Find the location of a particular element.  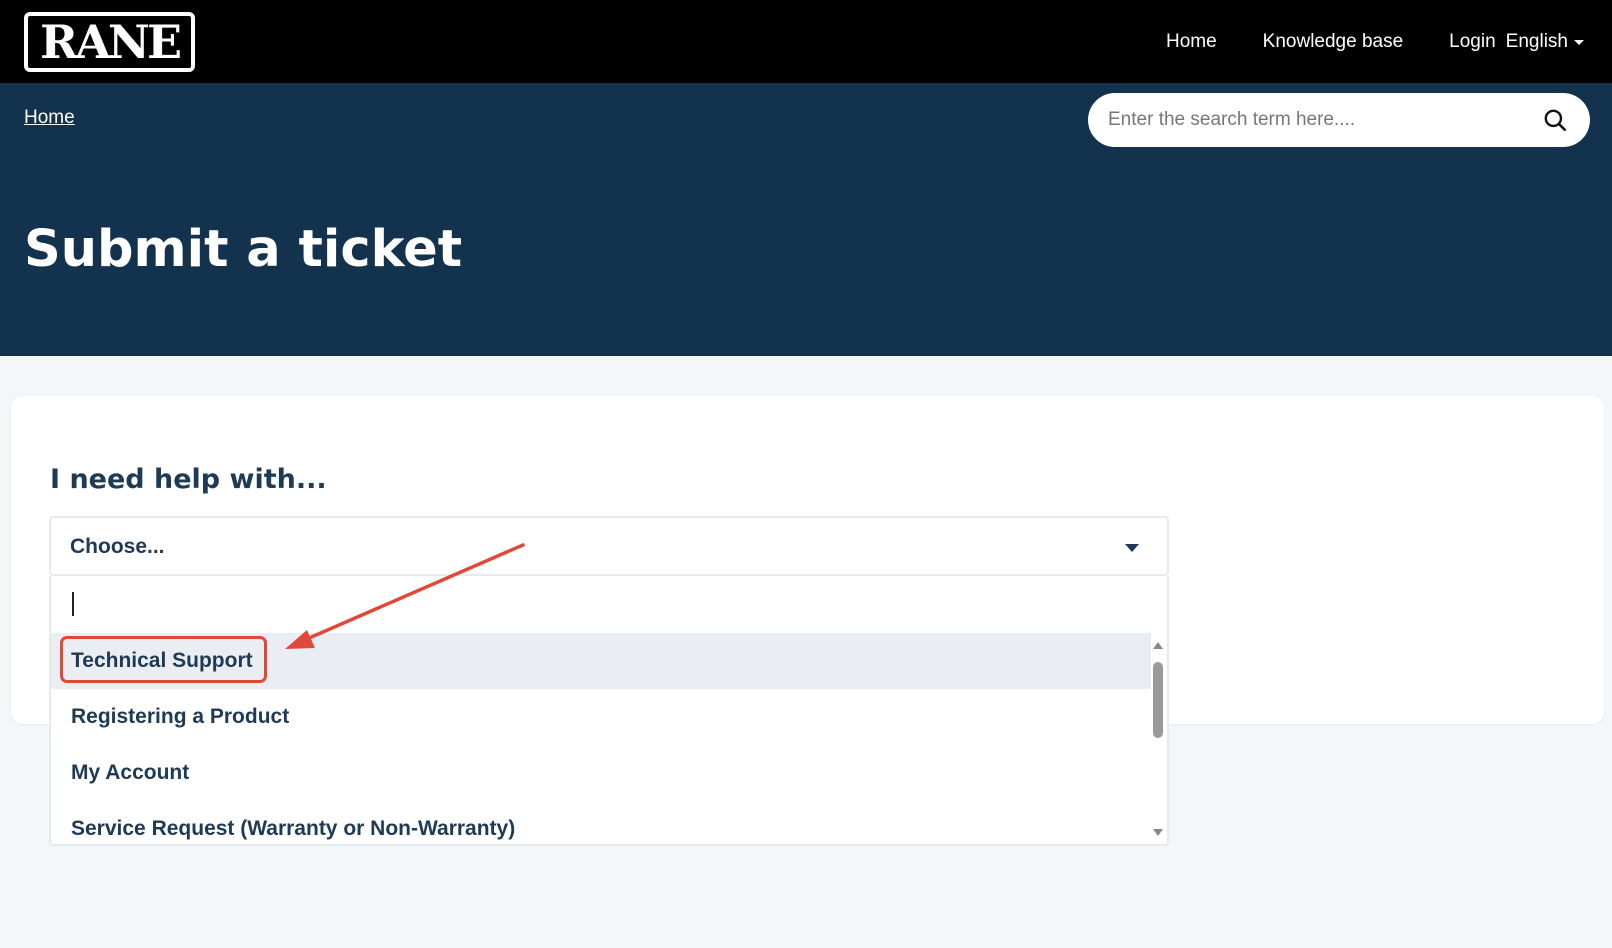

chevron-down-icon is located at coordinates (1132, 548).